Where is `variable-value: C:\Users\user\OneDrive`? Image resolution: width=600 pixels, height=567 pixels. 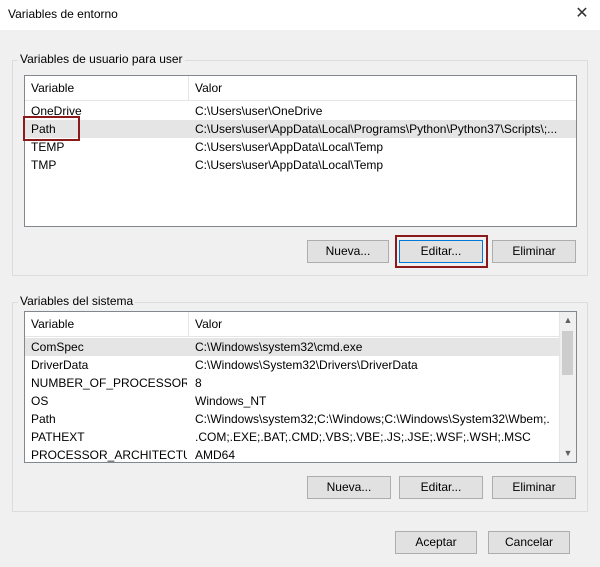 variable-value: C:\Users\user\OneDrive is located at coordinates (259, 111).